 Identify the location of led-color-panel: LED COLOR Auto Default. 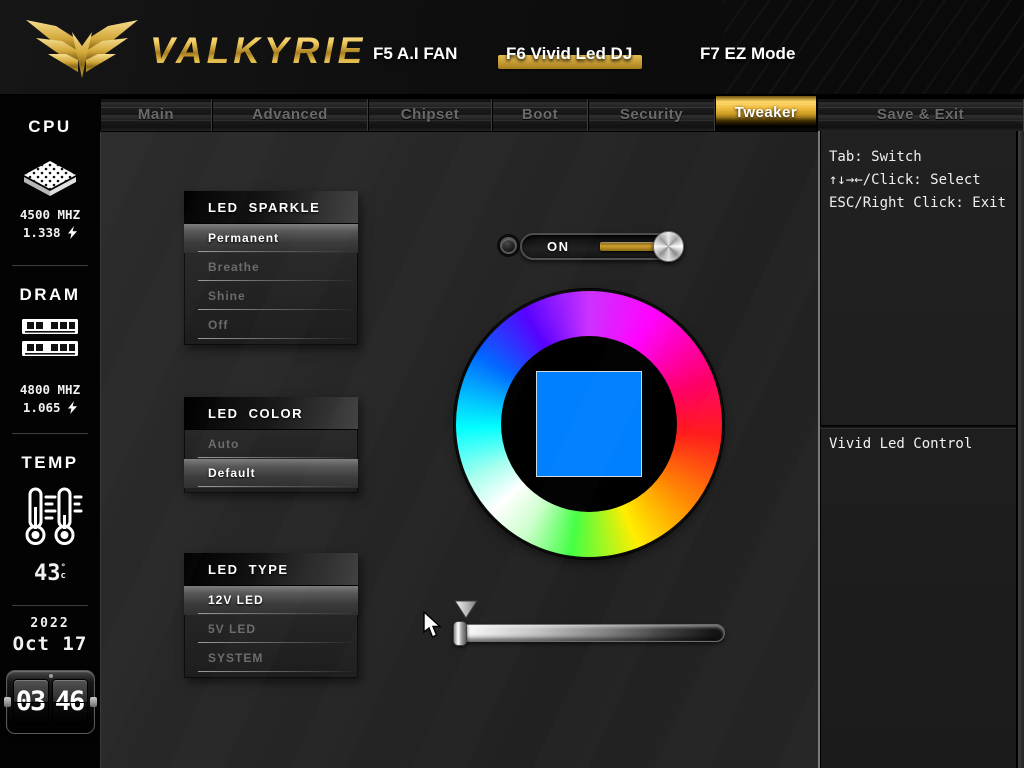
(271, 445).